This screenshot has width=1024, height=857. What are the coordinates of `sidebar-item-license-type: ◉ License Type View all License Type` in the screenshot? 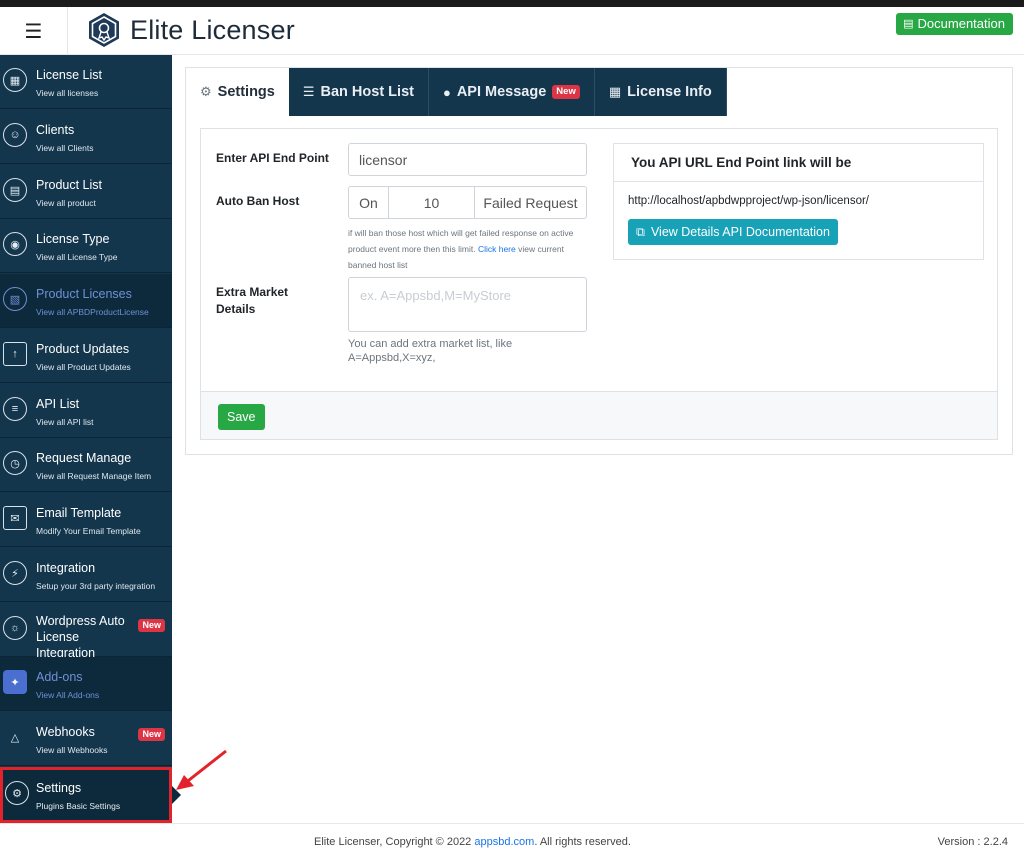 It's located at (86, 246).